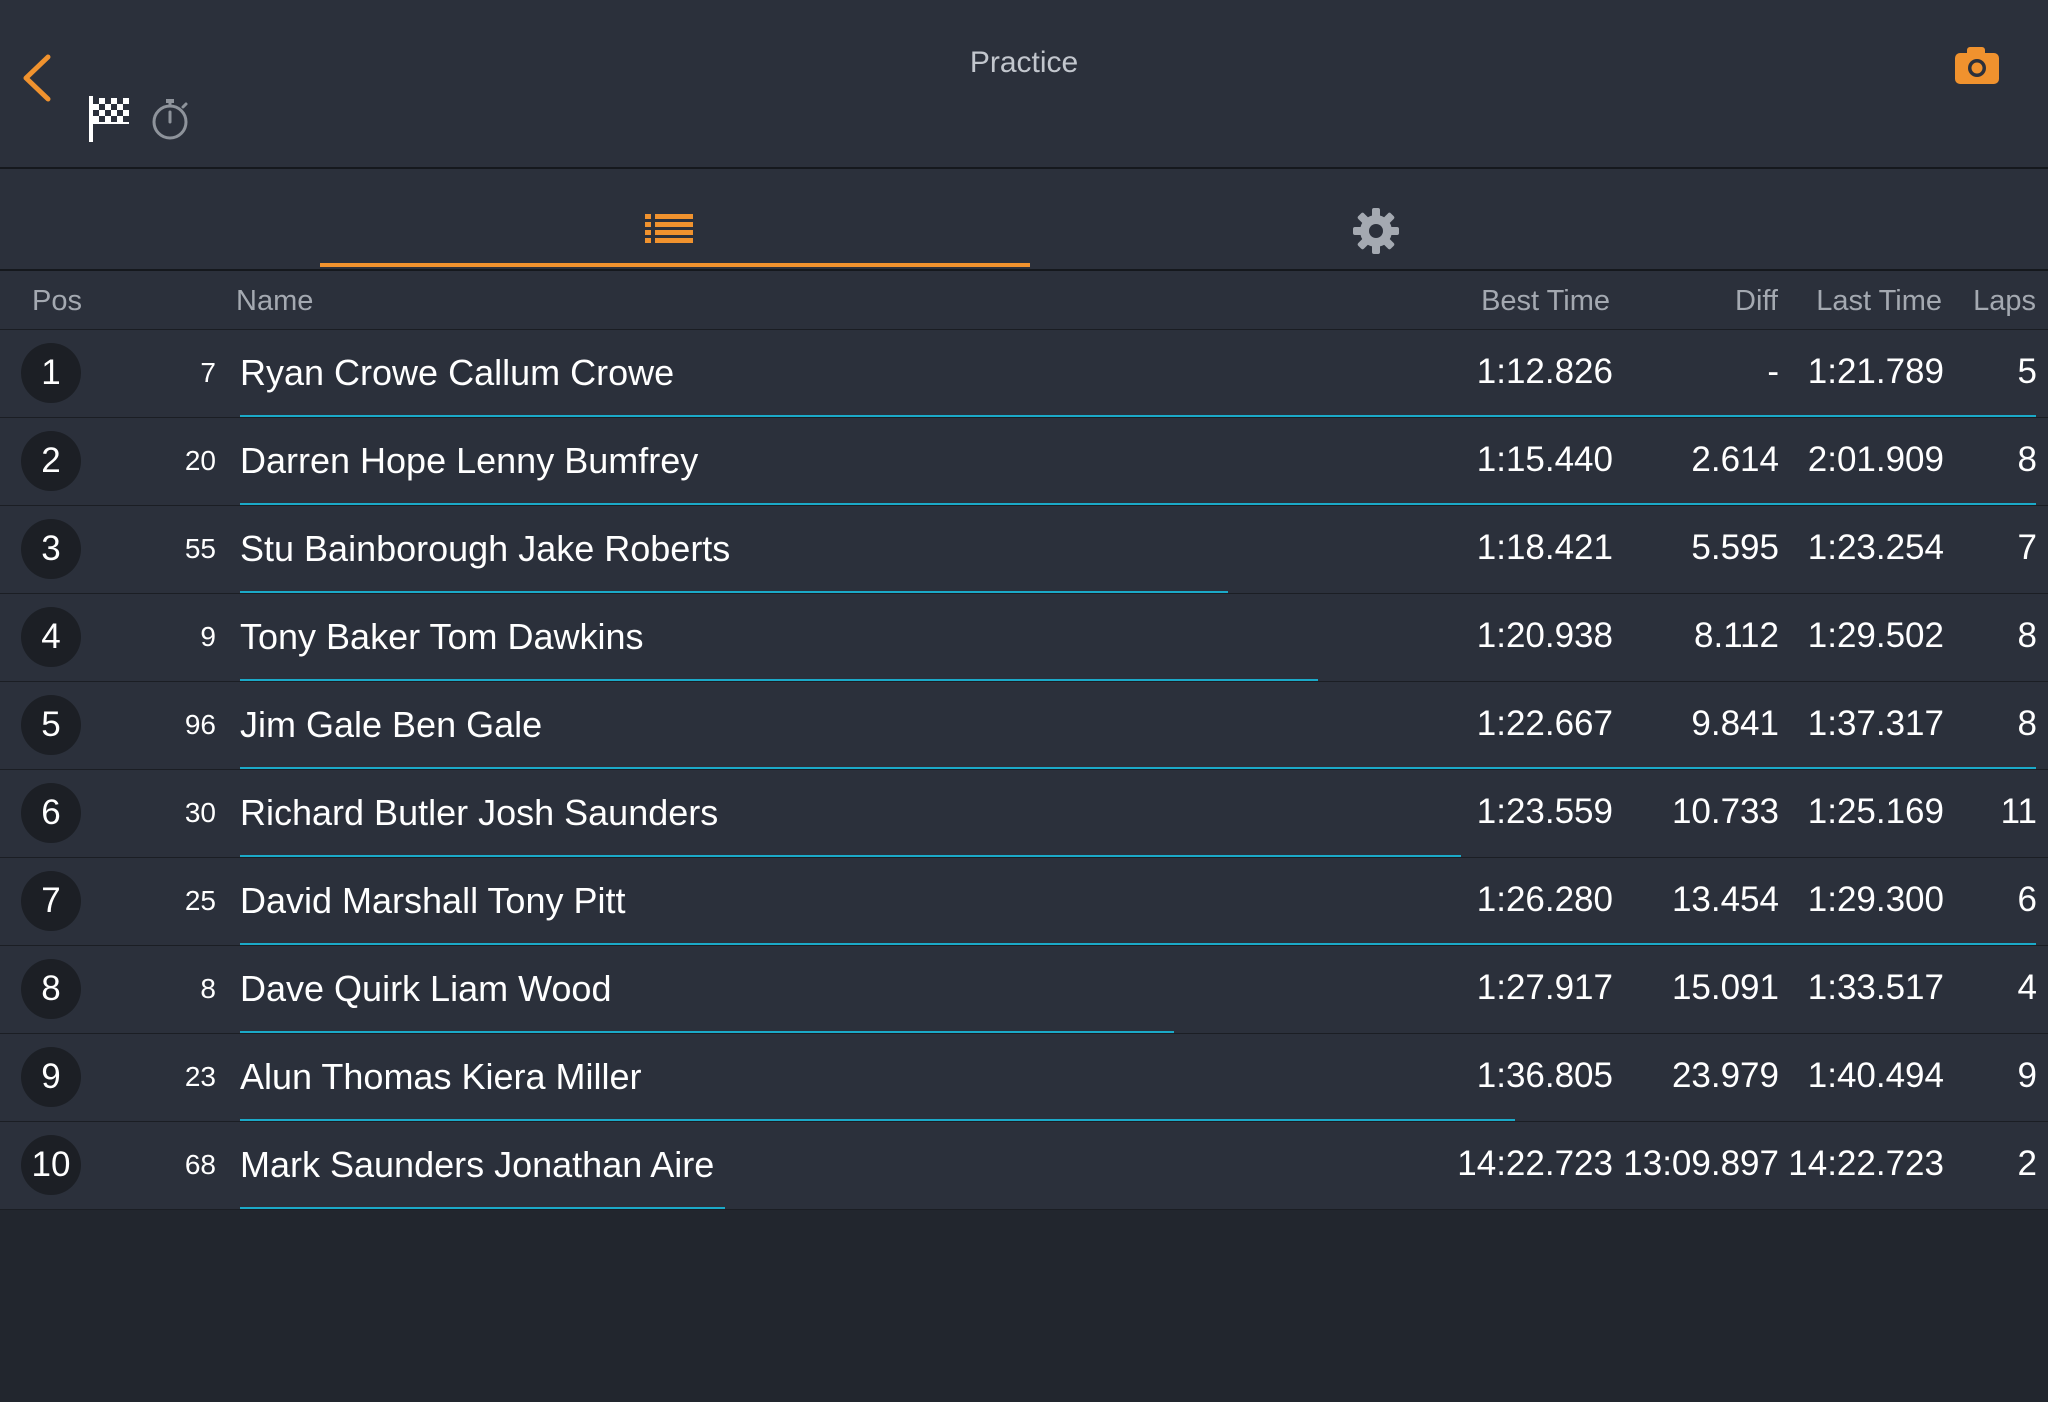 This screenshot has width=2048, height=1402. I want to click on diff-time: 13:09.897, so click(1701, 1163).